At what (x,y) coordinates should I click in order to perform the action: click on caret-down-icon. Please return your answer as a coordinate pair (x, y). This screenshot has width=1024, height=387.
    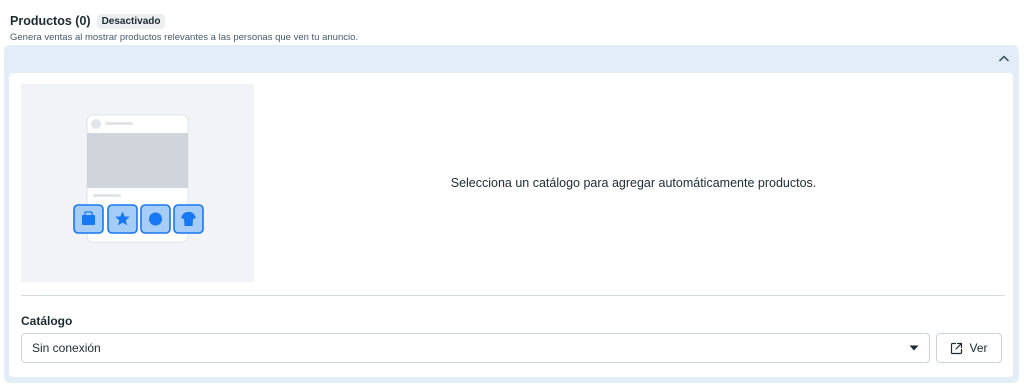
    Looking at the image, I should click on (914, 348).